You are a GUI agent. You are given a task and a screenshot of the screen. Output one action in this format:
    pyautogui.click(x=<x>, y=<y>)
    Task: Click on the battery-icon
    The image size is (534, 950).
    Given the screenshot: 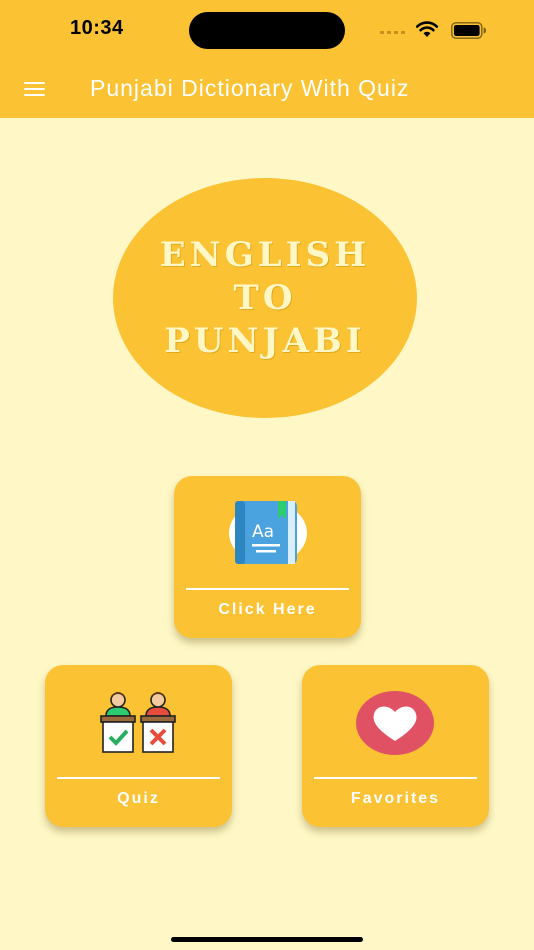 What is the action you would take?
    pyautogui.click(x=469, y=30)
    